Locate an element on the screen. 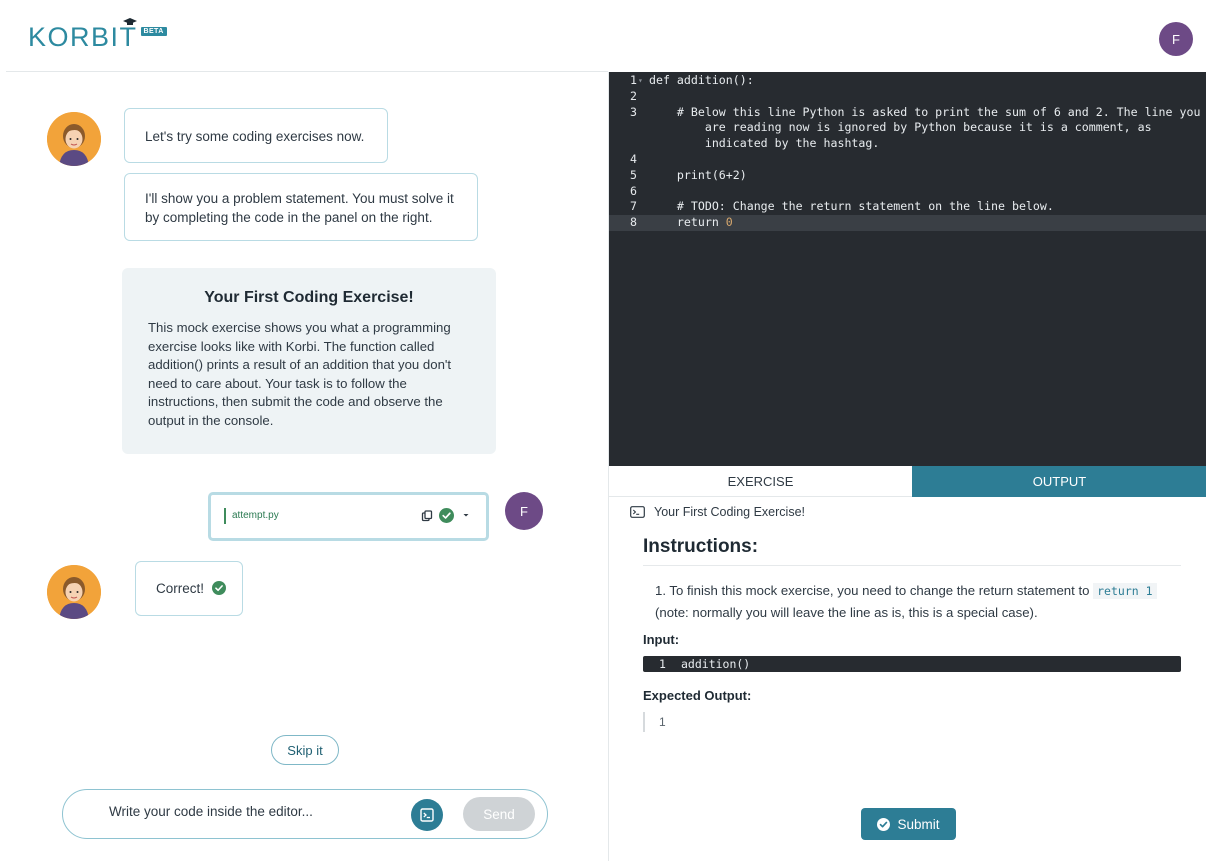  input-code-block: 1 addition() is located at coordinates (912, 664).